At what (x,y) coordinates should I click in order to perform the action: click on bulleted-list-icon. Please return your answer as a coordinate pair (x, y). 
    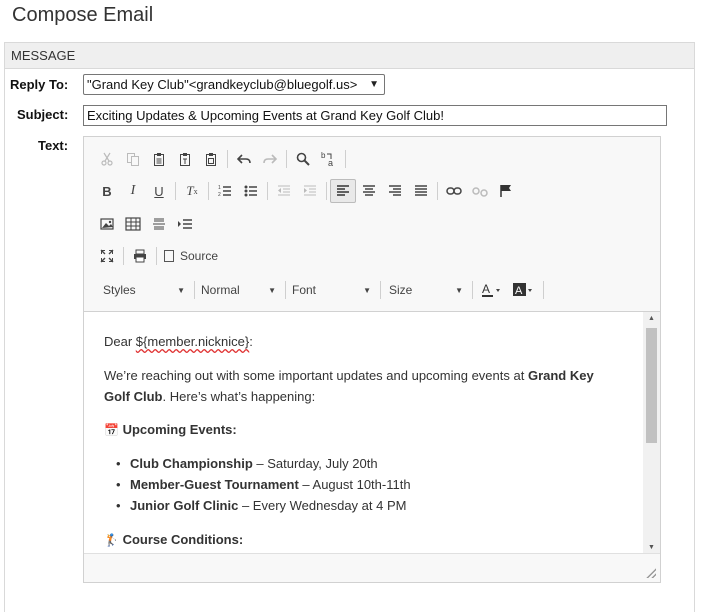
    Looking at the image, I should click on (251, 191).